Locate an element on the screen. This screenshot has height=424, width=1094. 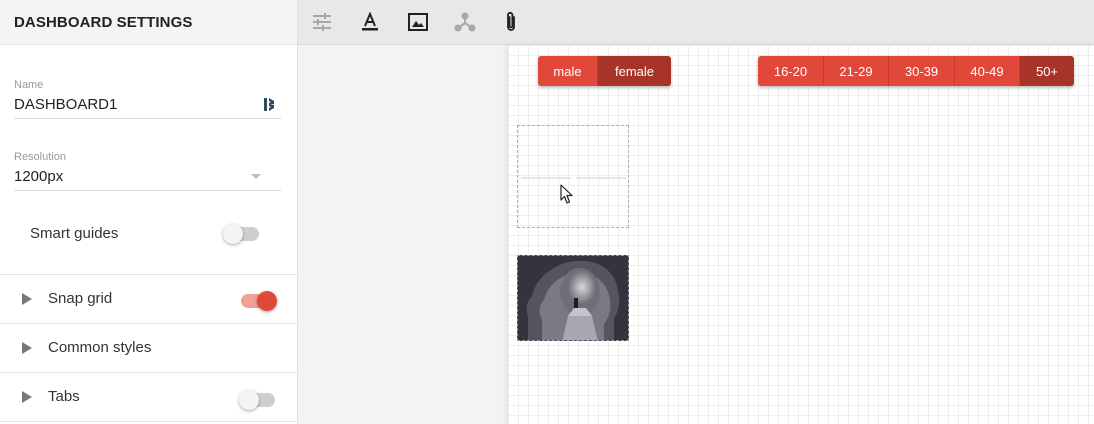
chevron-down-icon is located at coordinates (256, 176).